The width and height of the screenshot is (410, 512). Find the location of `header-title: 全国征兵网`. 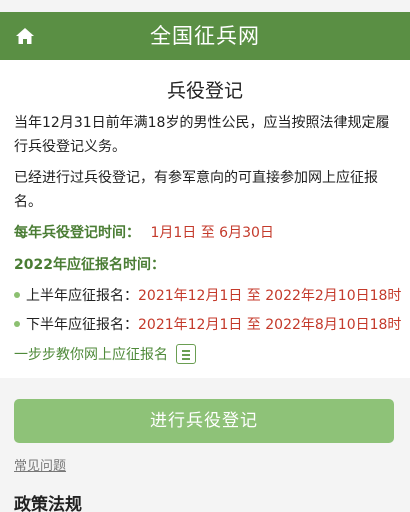

header-title: 全国征兵网 is located at coordinates (205, 36).